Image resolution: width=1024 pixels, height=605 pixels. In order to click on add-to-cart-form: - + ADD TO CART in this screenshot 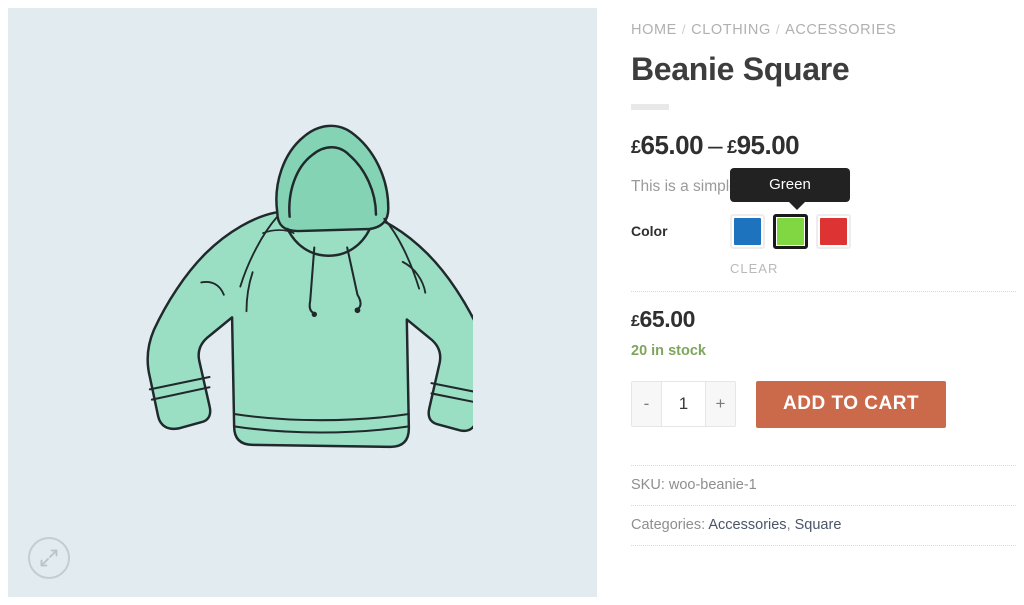, I will do `click(823, 404)`.